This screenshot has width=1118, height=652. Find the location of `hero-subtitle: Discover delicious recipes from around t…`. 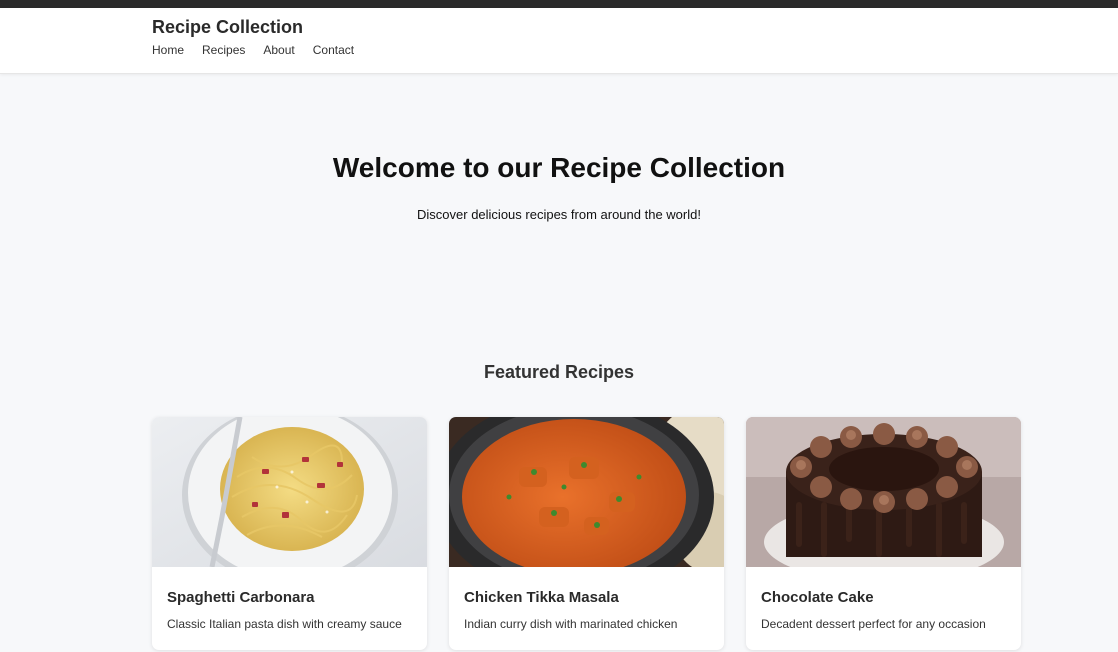

hero-subtitle: Discover delicious recipes from around t… is located at coordinates (559, 214).